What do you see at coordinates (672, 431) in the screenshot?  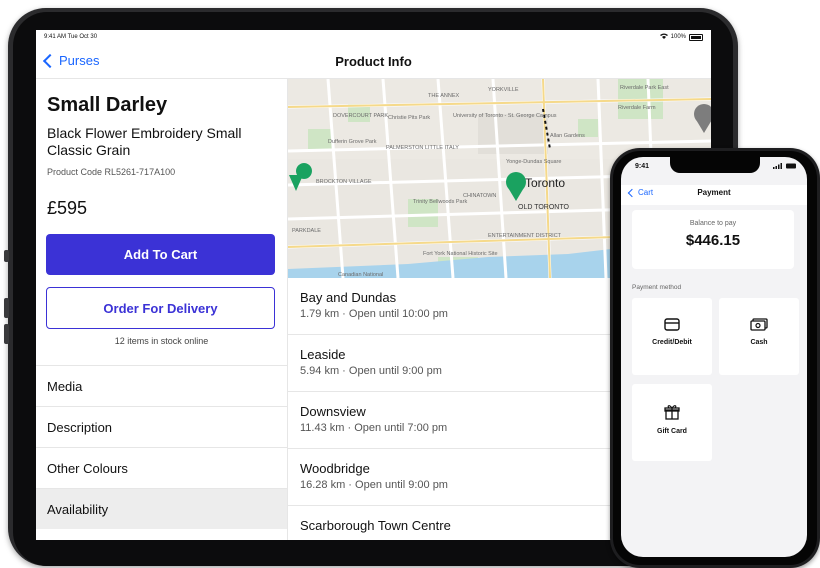 I see `payment-method-label-gift: Gift Card` at bounding box center [672, 431].